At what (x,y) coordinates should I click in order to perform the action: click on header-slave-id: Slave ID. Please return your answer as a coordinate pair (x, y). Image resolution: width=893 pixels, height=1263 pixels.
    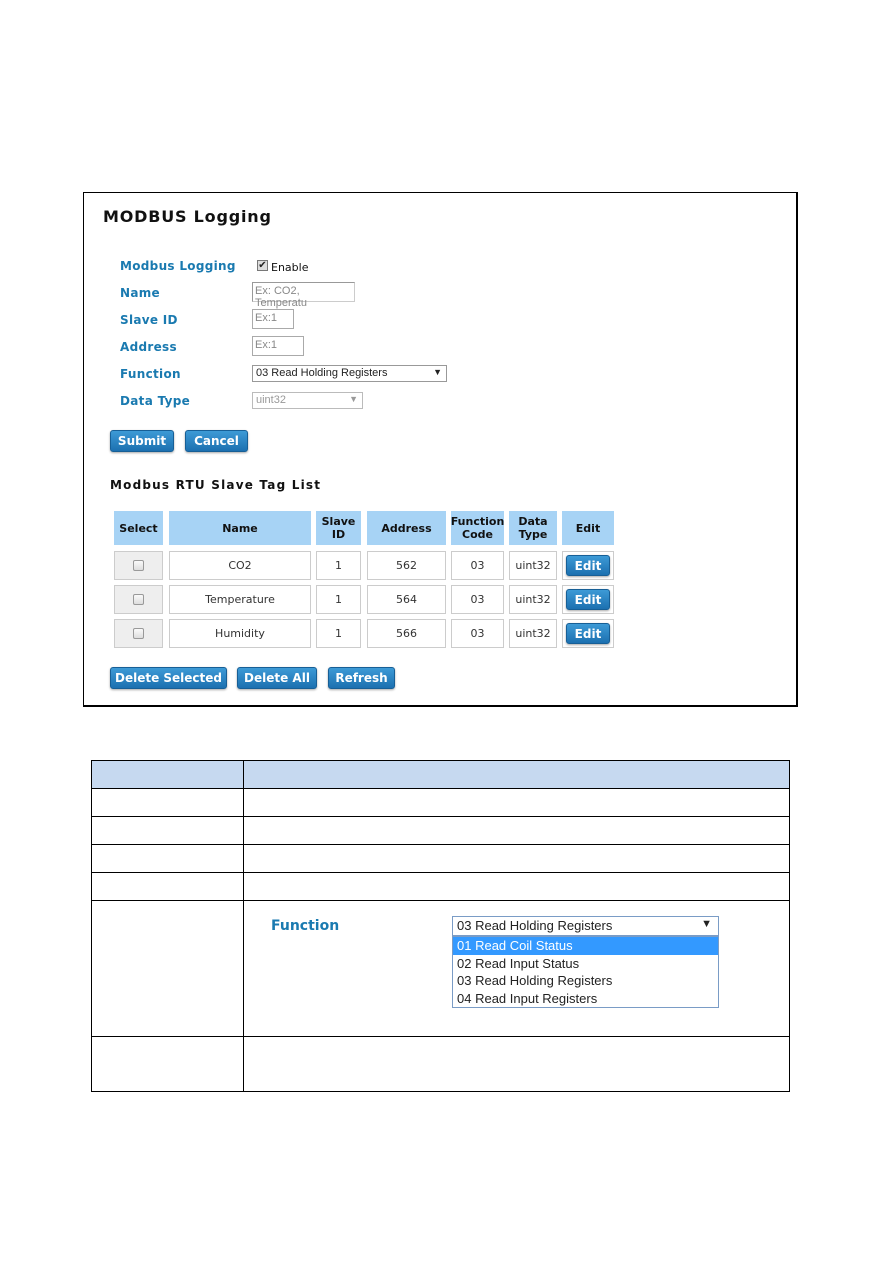
    Looking at the image, I should click on (338, 528).